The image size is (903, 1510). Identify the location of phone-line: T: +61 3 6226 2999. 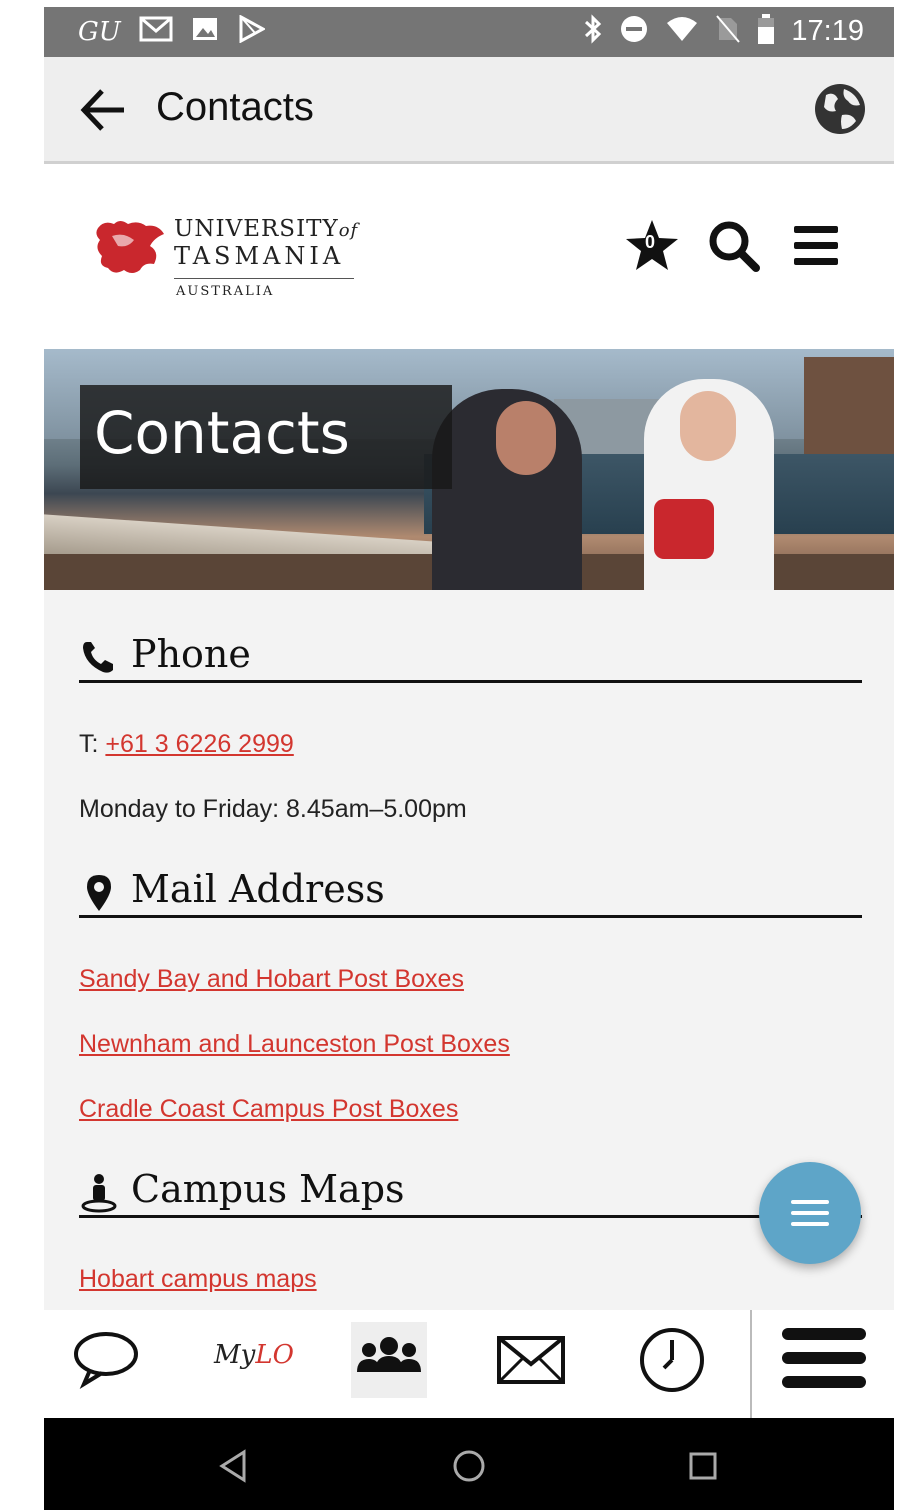
(186, 744).